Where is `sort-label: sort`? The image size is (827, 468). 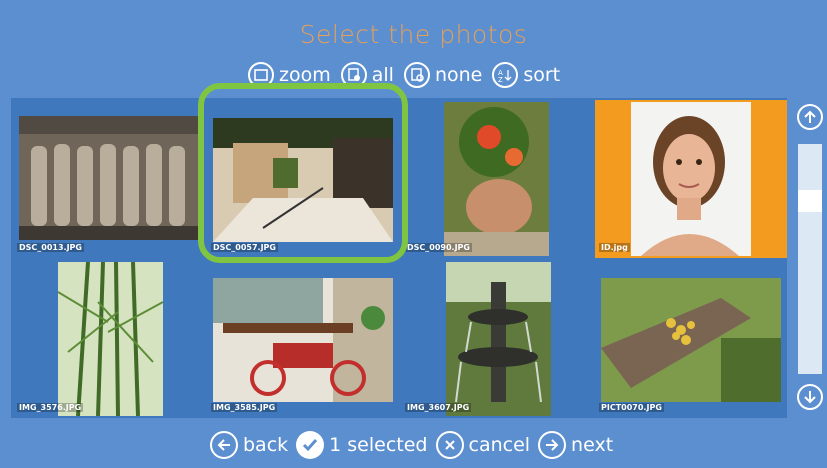
sort-label: sort is located at coordinates (542, 75).